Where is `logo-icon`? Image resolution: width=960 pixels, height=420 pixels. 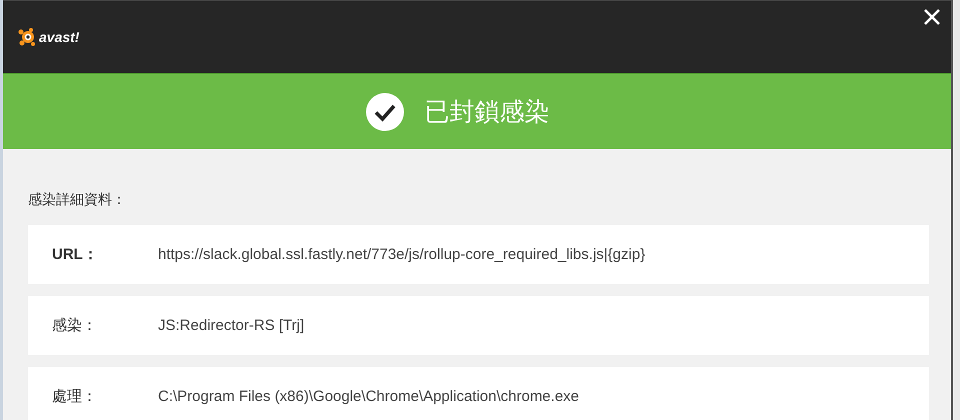
logo-icon is located at coordinates (28, 37).